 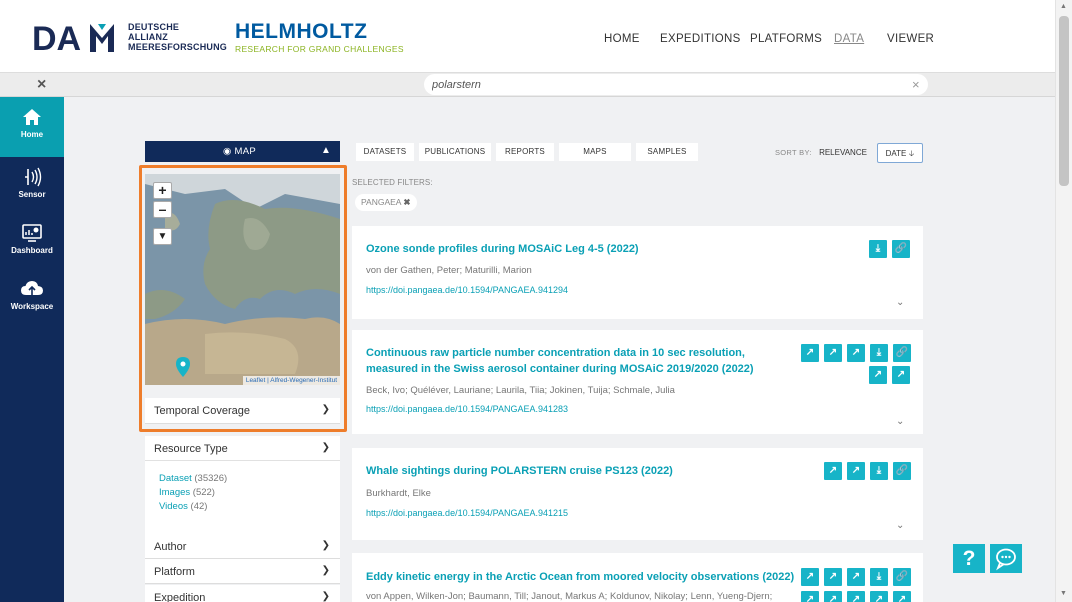 I want to click on filter-icon: ▼, so click(x=162, y=236).